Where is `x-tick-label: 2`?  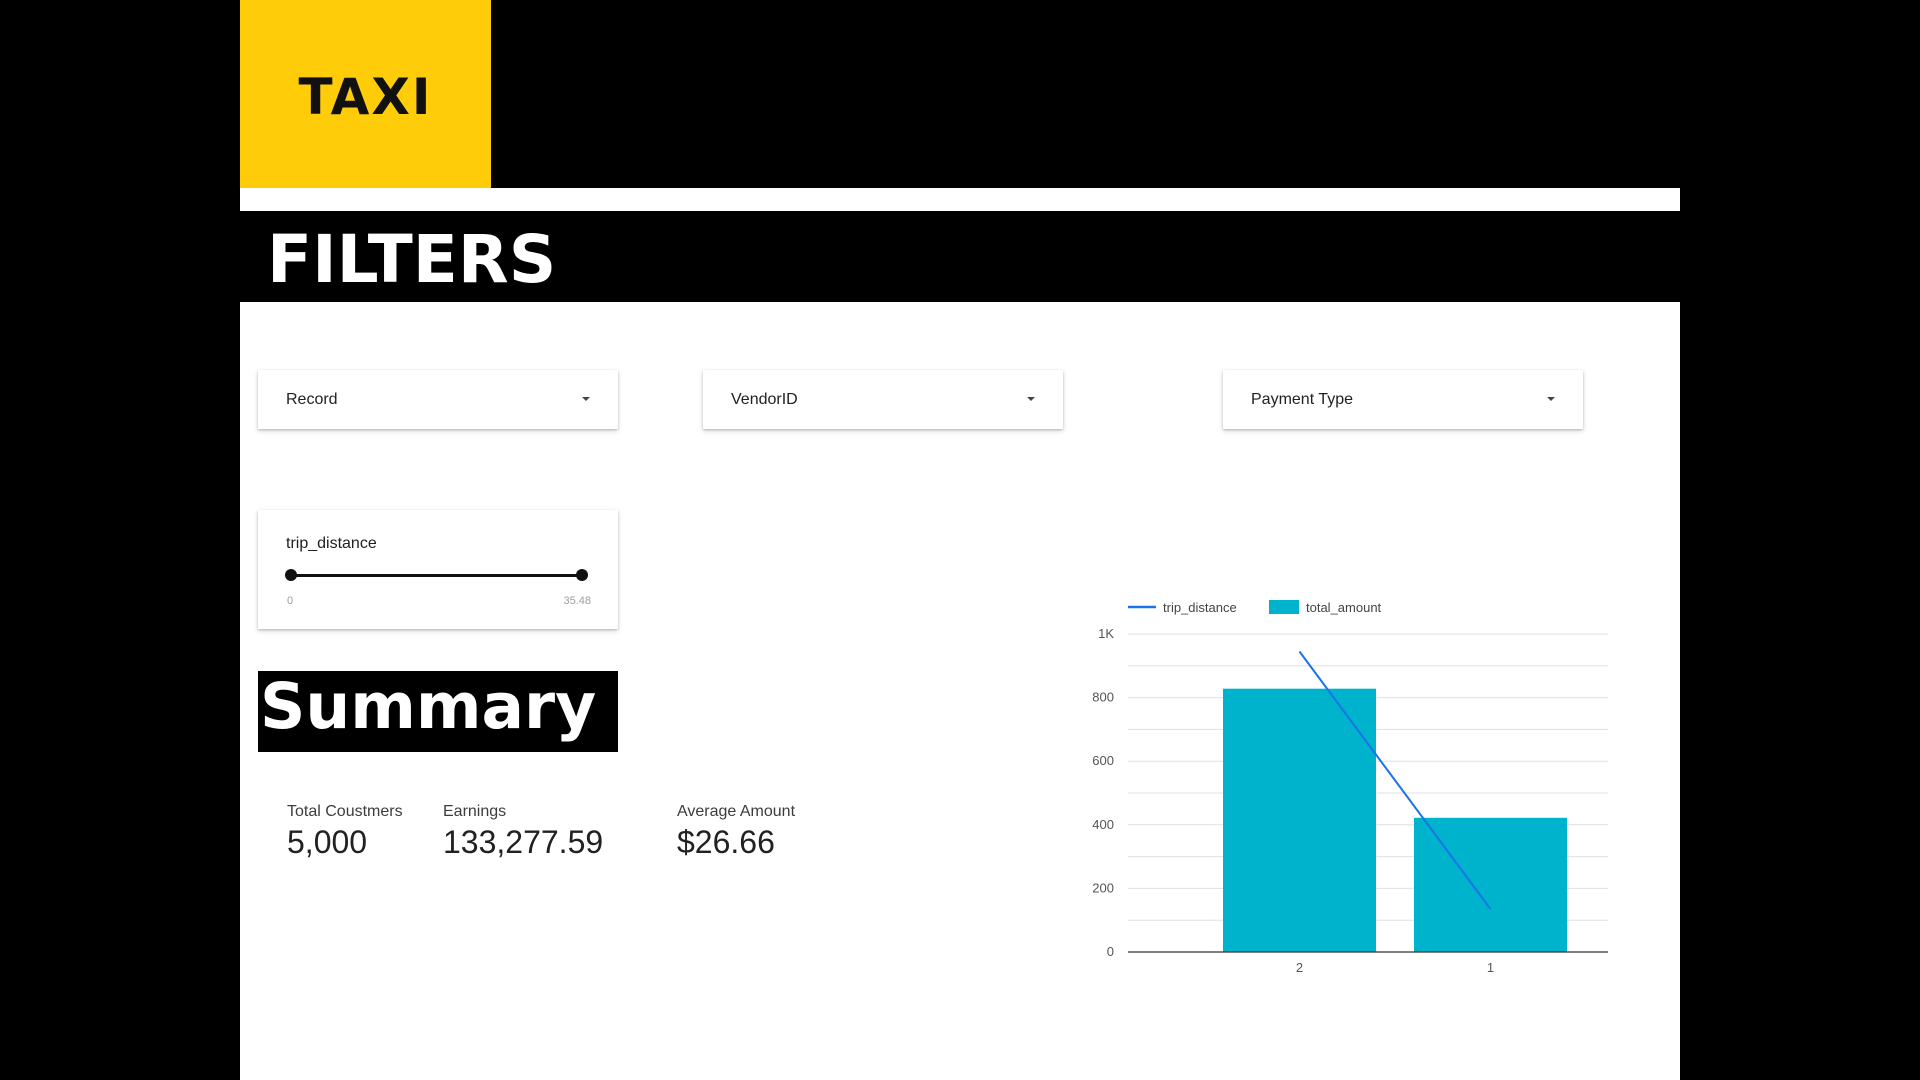 x-tick-label: 2 is located at coordinates (1299, 967).